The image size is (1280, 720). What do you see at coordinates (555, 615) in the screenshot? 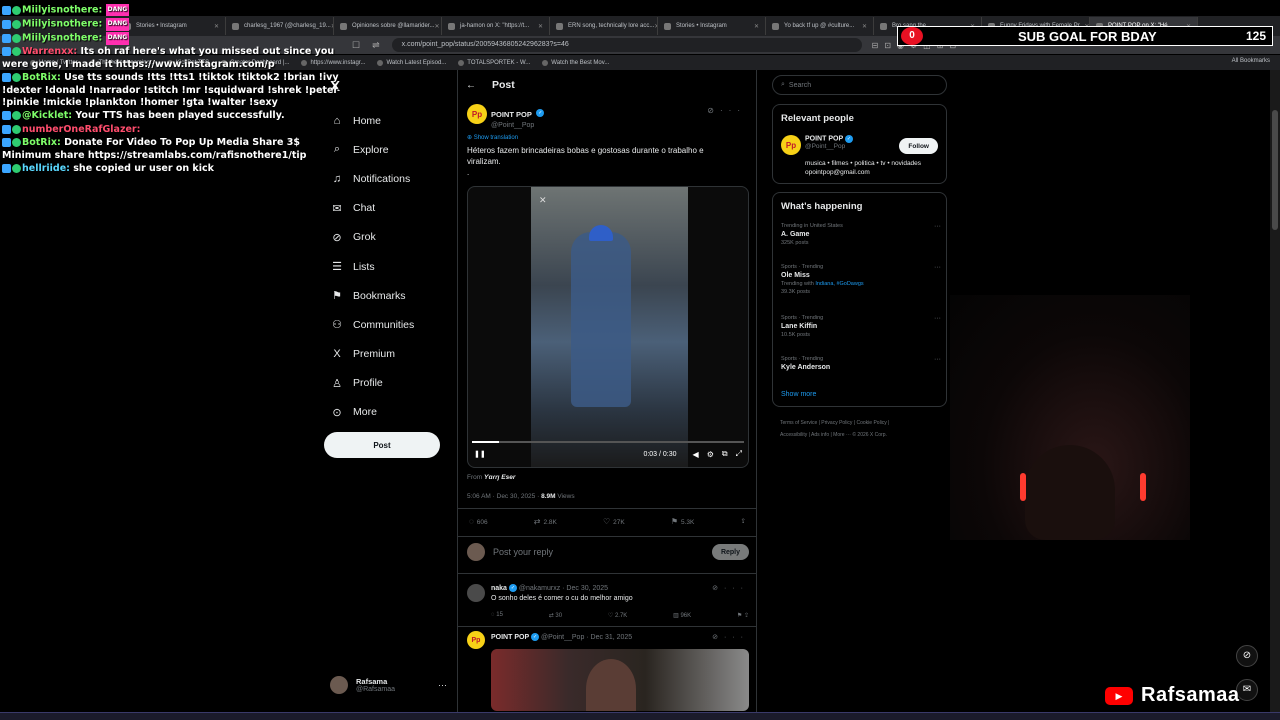
I see `repost-action: ⇄ 30` at bounding box center [555, 615].